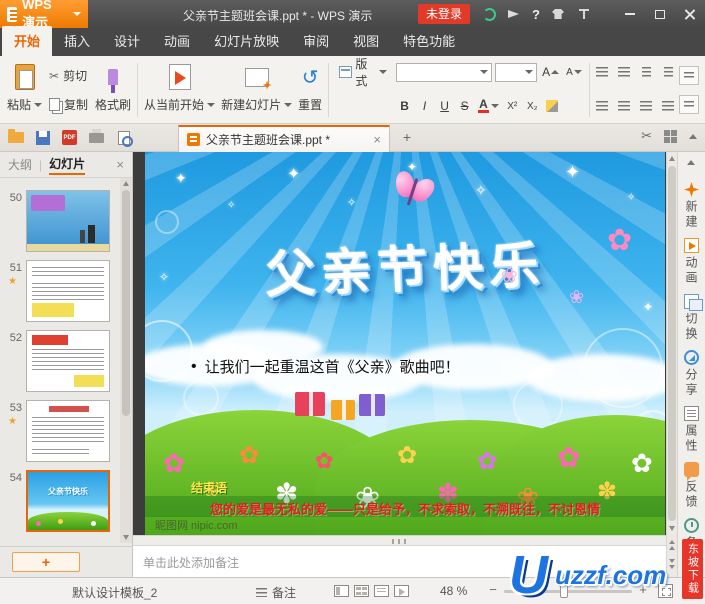  What do you see at coordinates (429, 41) in the screenshot?
I see `tab-special-features: 特色功能` at bounding box center [429, 41].